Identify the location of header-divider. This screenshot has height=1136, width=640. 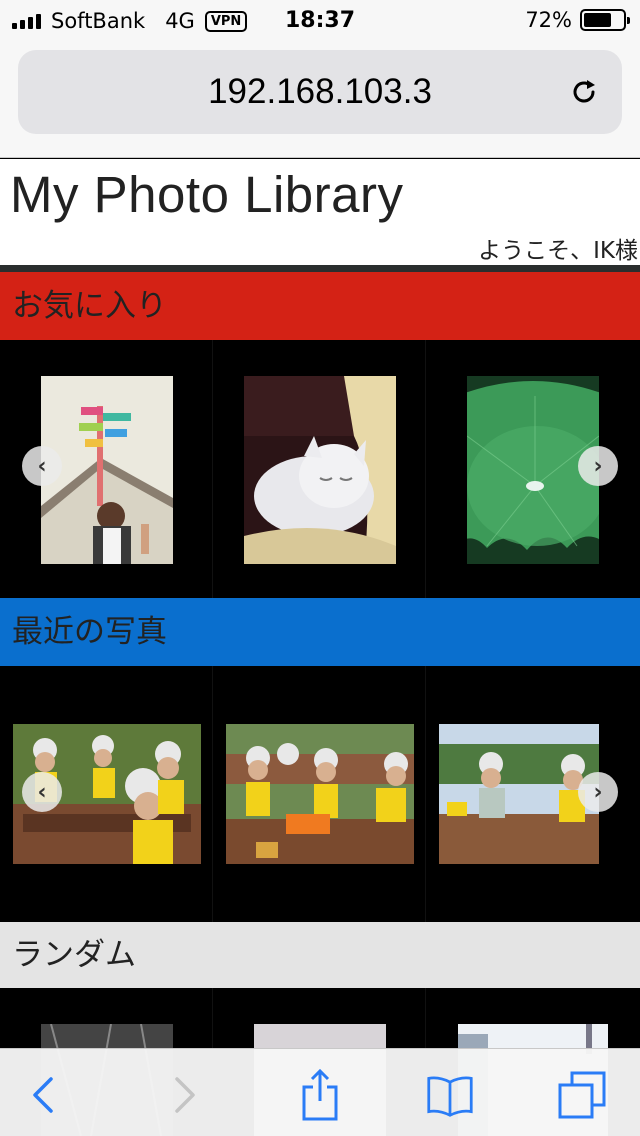
(320, 268).